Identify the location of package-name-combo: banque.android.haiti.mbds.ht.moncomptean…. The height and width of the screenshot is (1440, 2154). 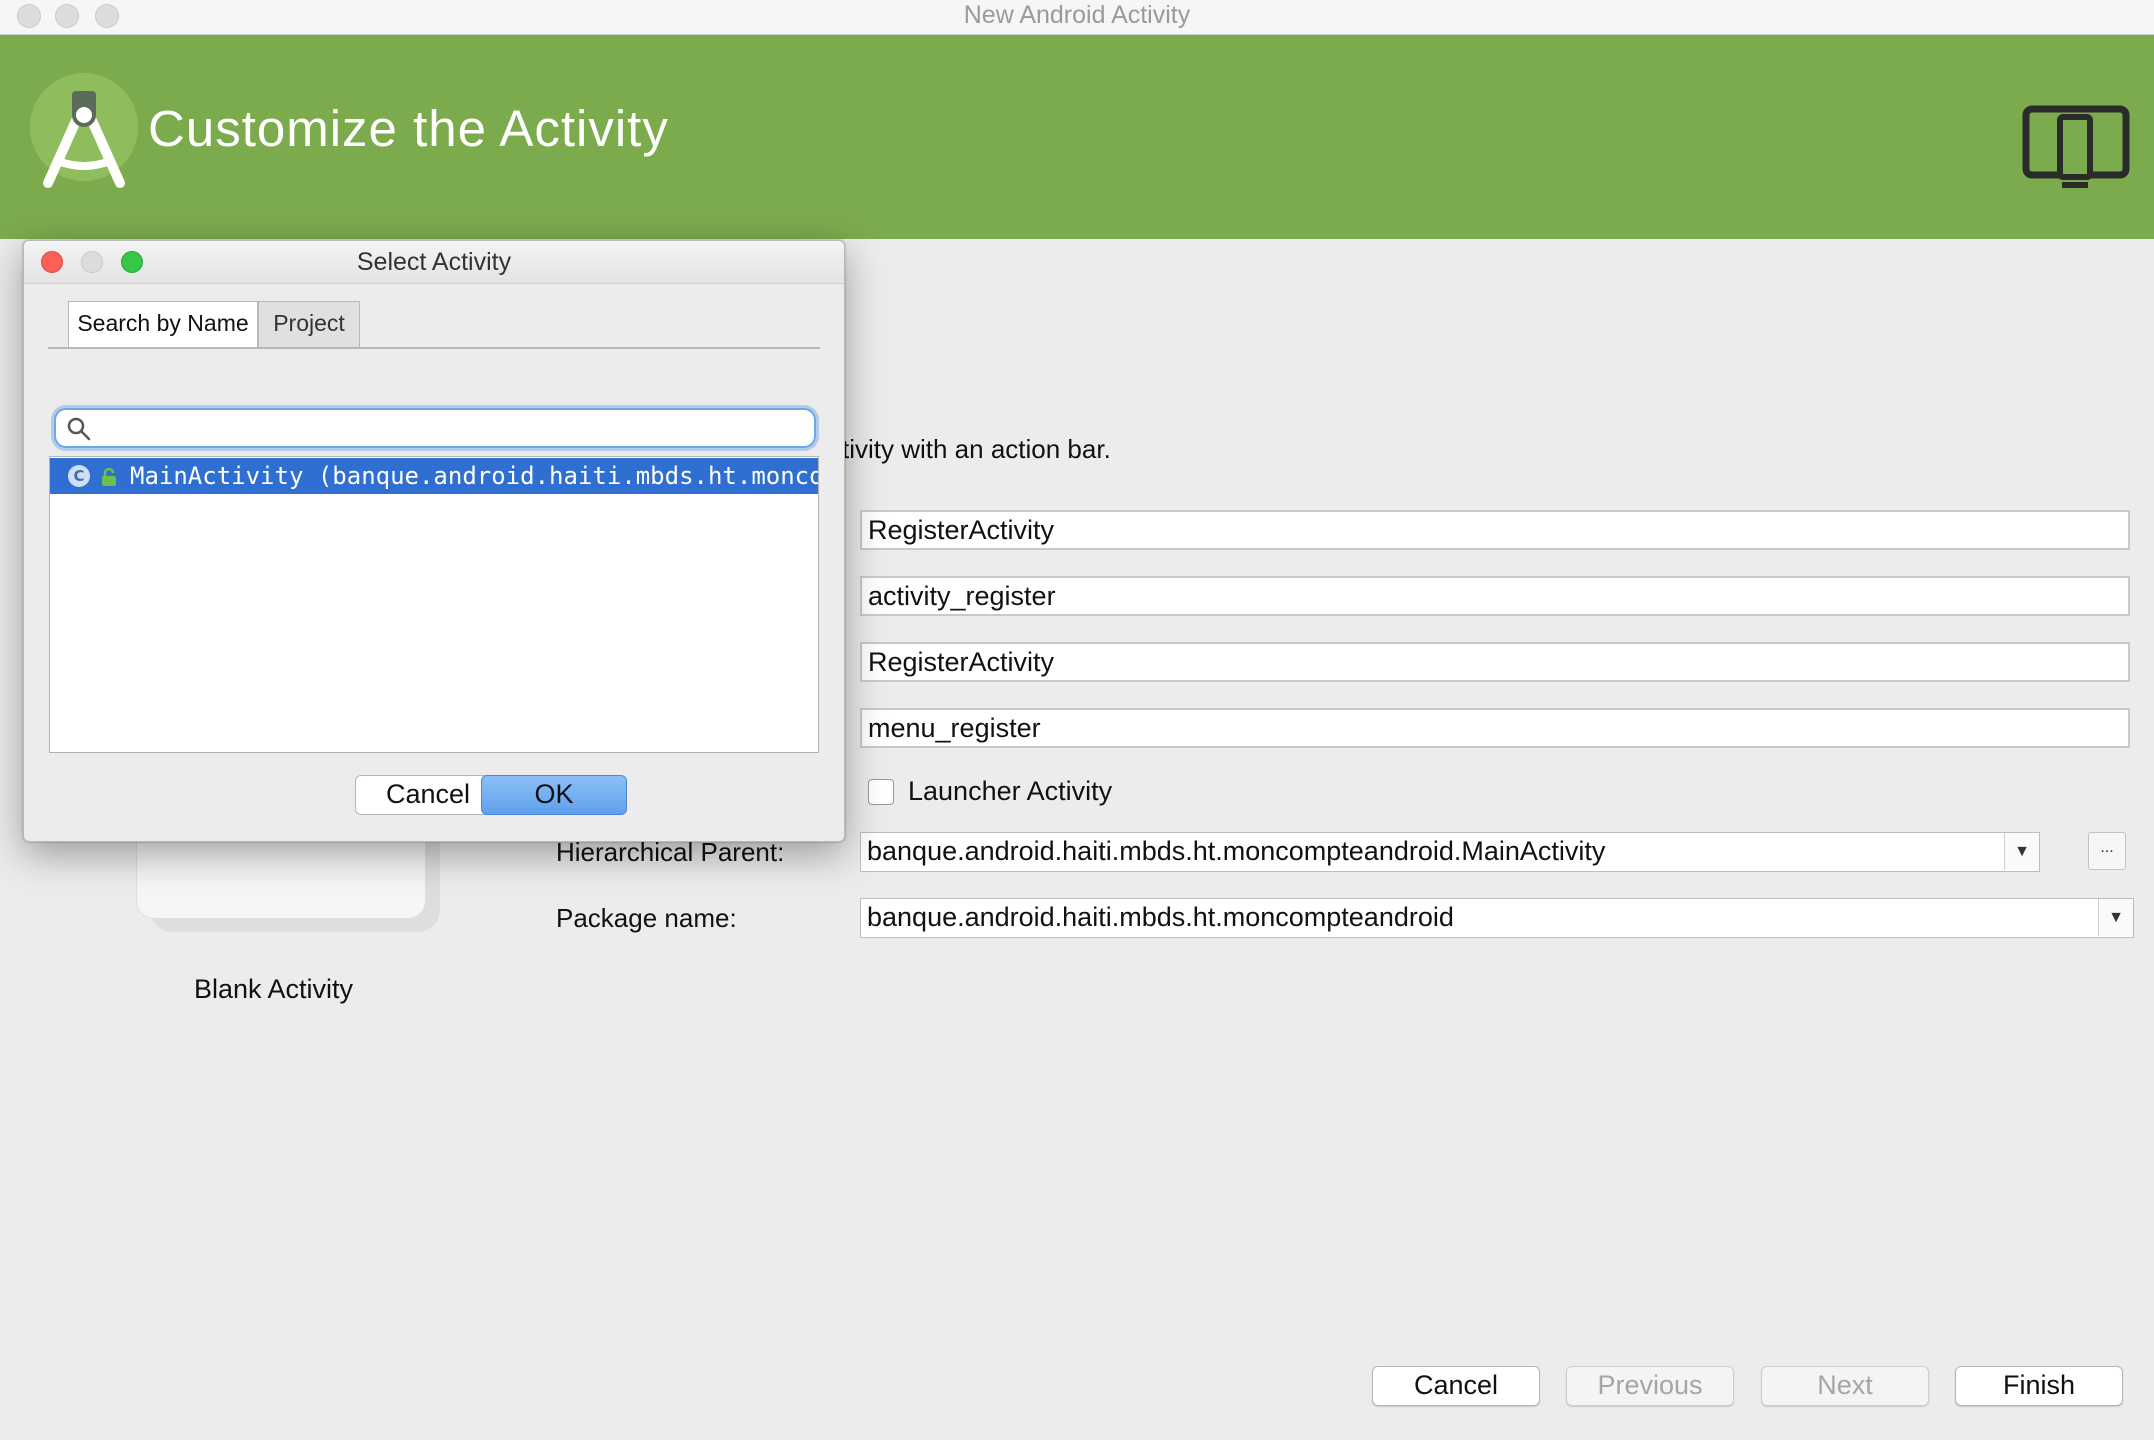
(1497, 918).